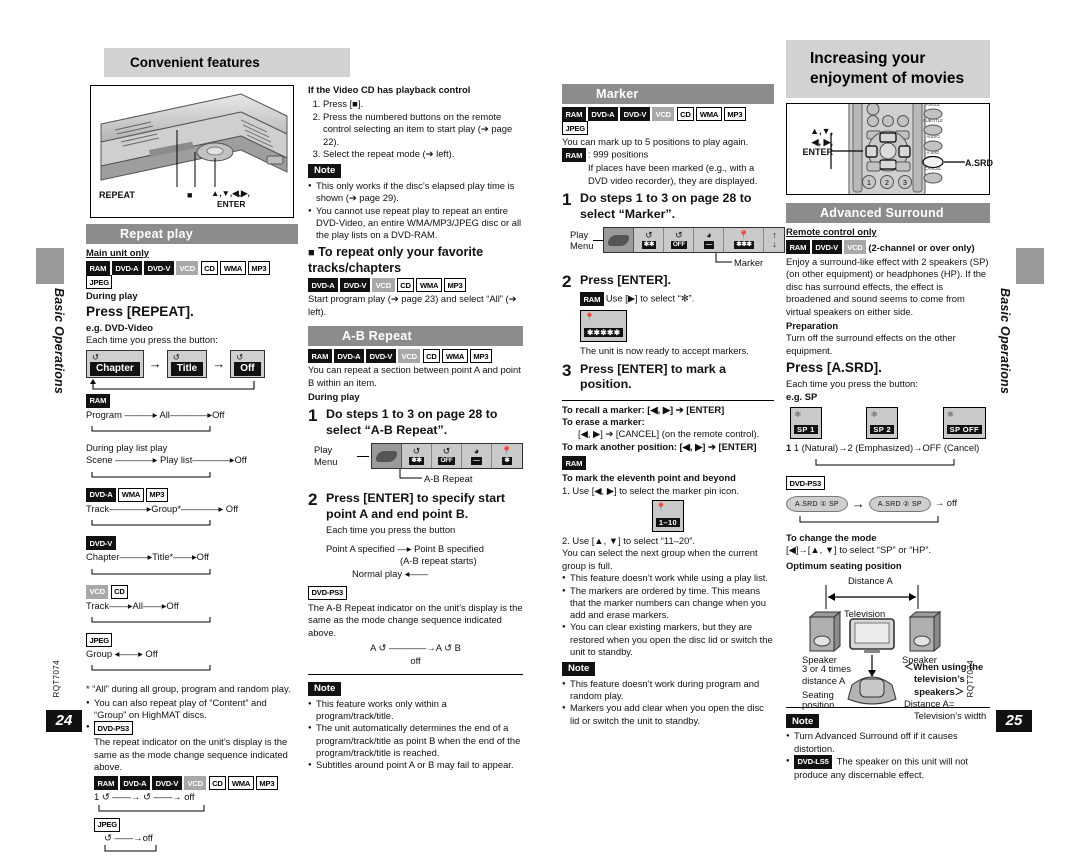 The image size is (1080, 858). I want to click on ab-flow-line-1: Point A specified —▸ Point B specified, so click(405, 548).